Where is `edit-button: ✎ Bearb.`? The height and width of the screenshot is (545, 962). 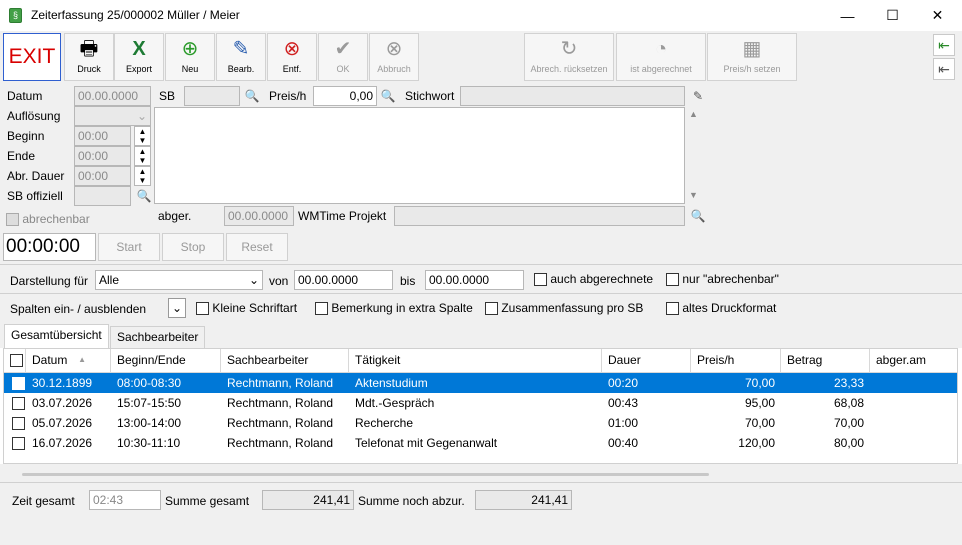 edit-button: ✎ Bearb. is located at coordinates (241, 57).